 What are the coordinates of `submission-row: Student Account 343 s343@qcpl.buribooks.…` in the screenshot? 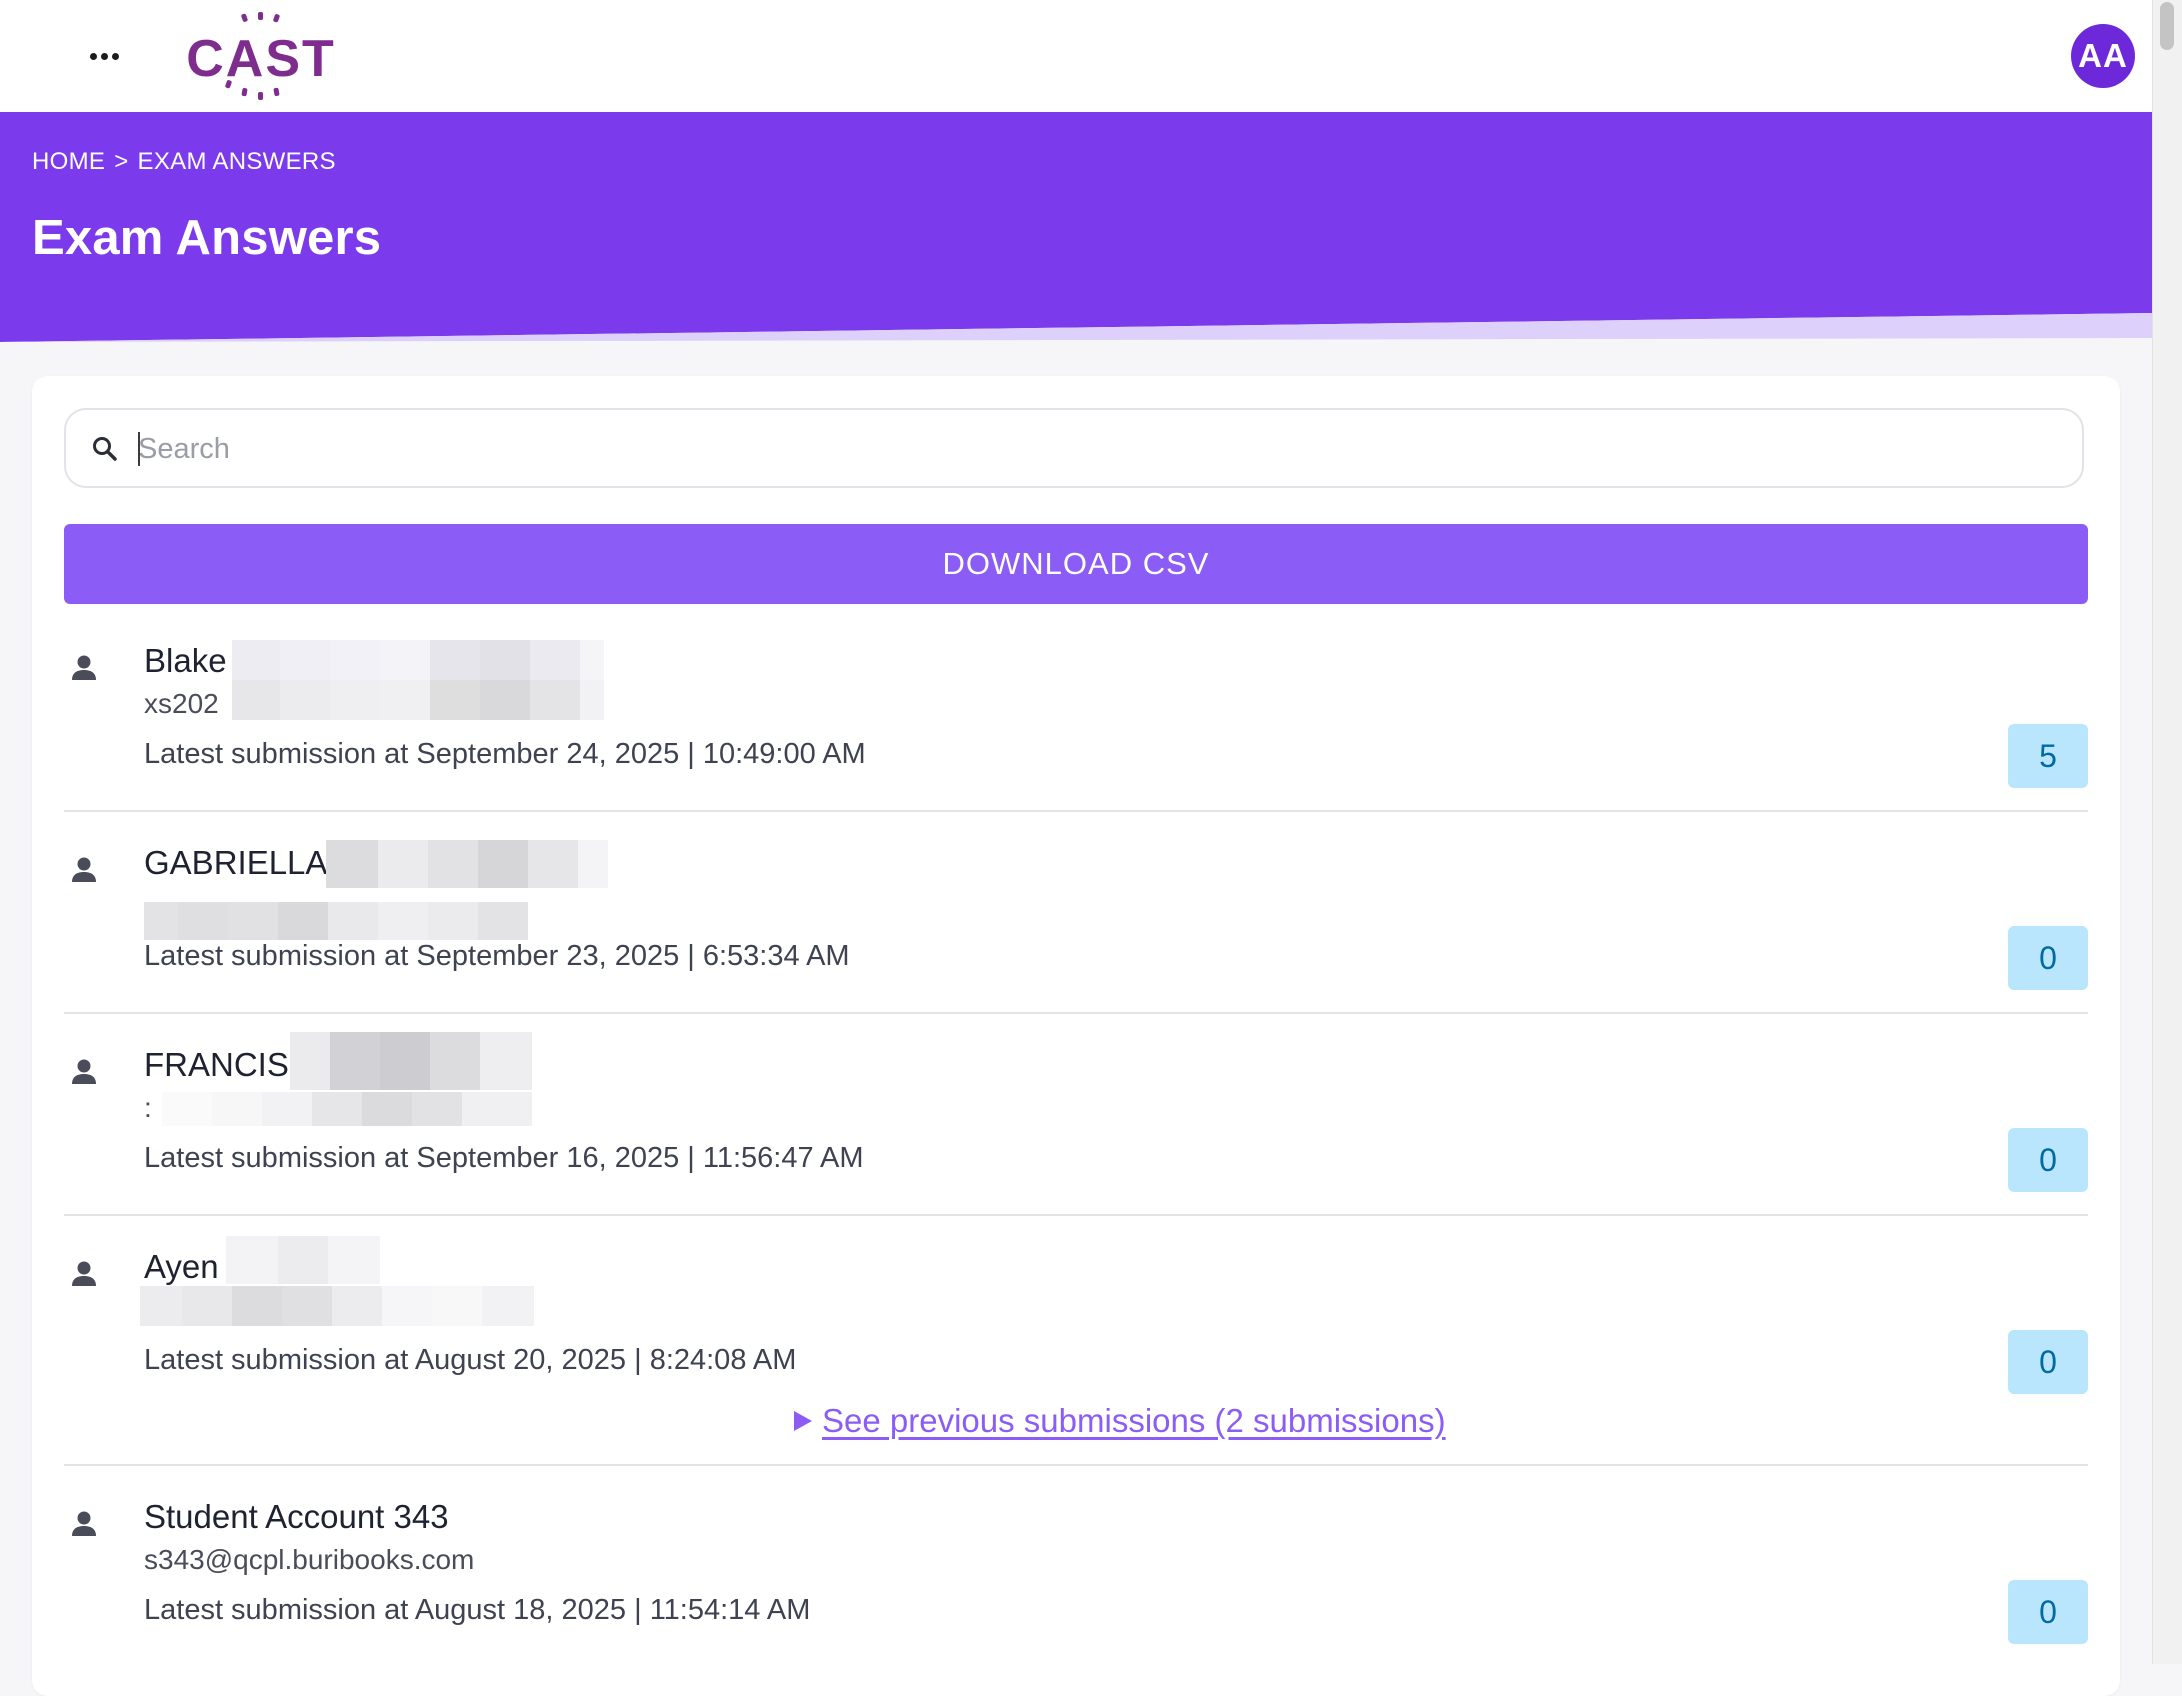 It's located at (1076, 1566).